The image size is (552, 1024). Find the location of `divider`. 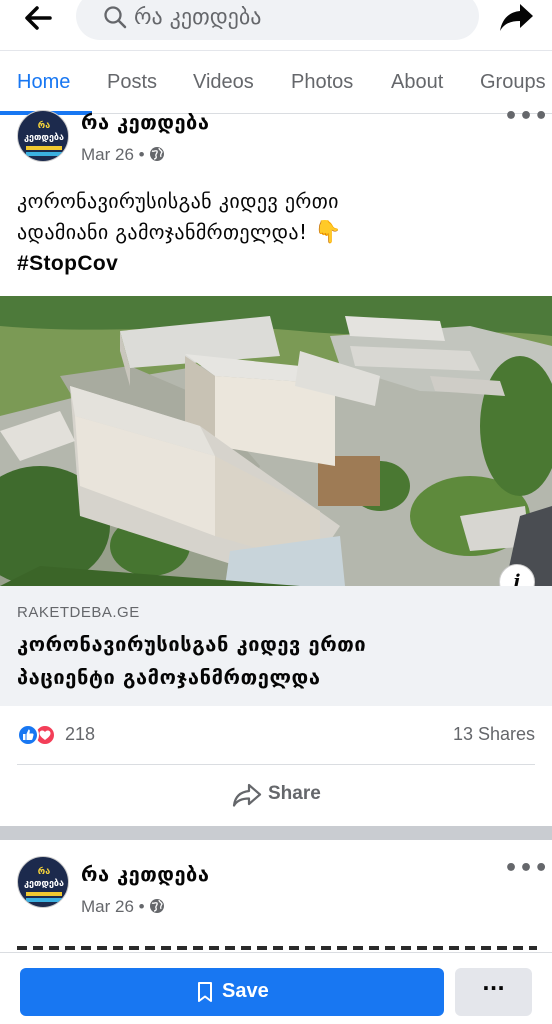

divider is located at coordinates (276, 764).